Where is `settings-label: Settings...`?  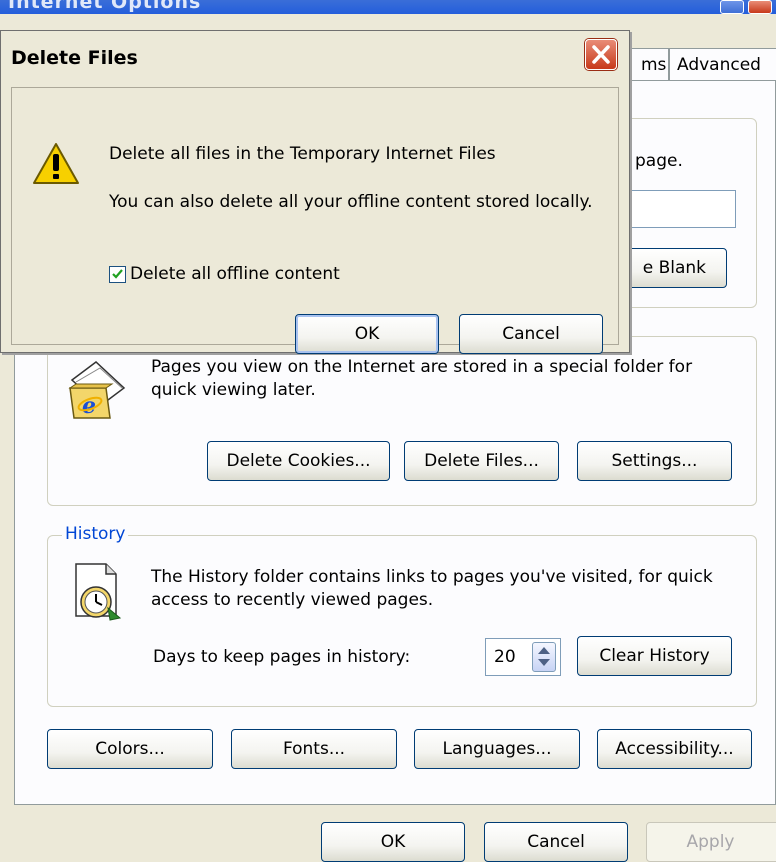
settings-label: Settings... is located at coordinates (654, 461).